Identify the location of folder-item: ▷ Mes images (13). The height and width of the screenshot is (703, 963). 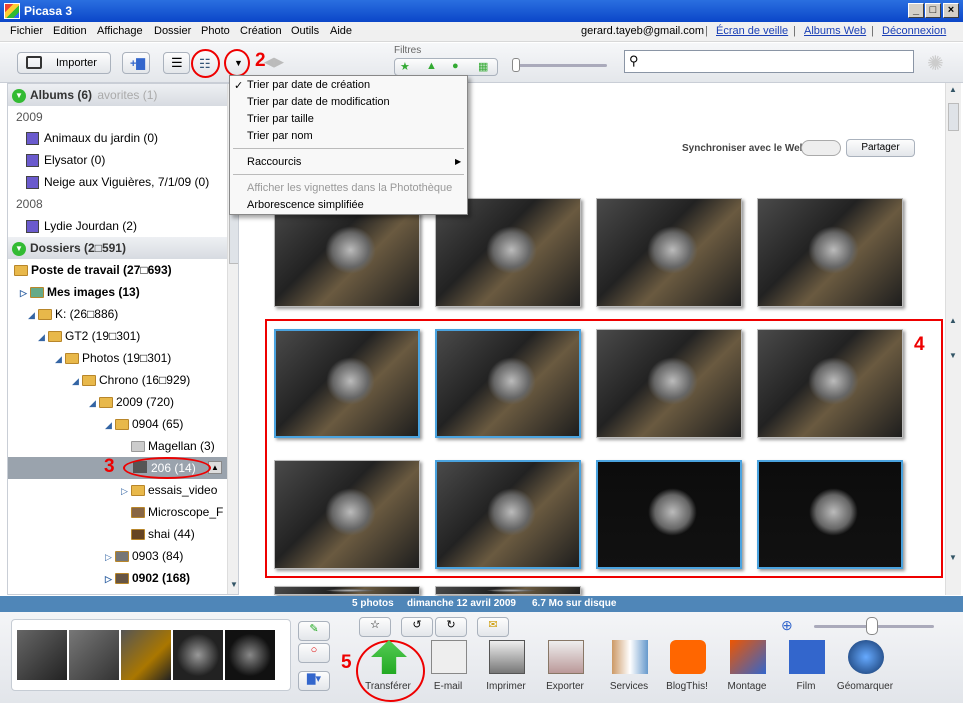
(129, 292).